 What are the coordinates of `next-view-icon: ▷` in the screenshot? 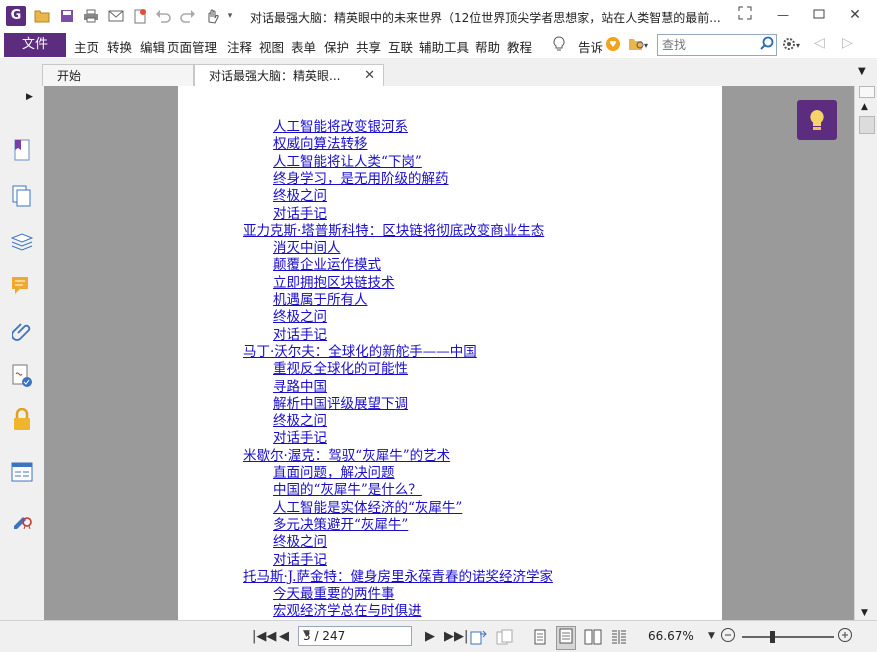 It's located at (847, 43).